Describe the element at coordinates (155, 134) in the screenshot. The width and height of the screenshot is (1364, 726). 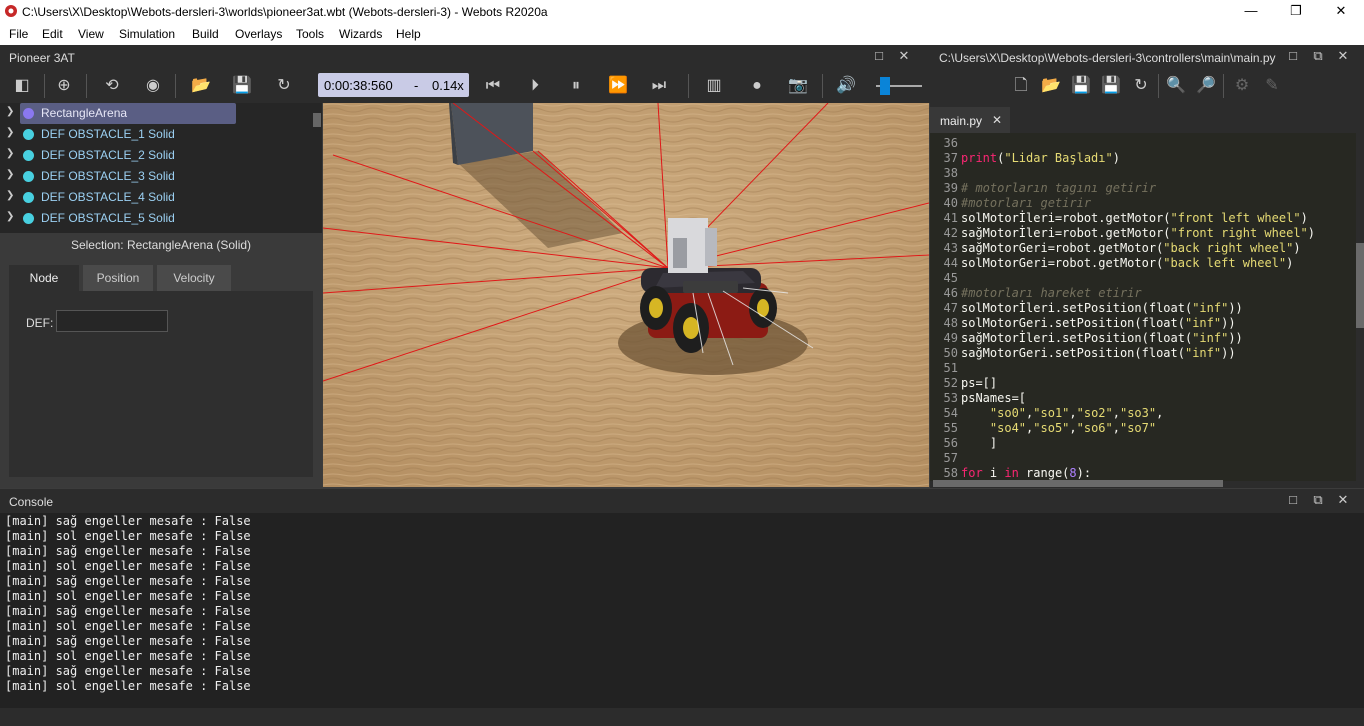
I see `scene-tree-item: ❯ DEF OBSTACLE_1 Solid` at that location.